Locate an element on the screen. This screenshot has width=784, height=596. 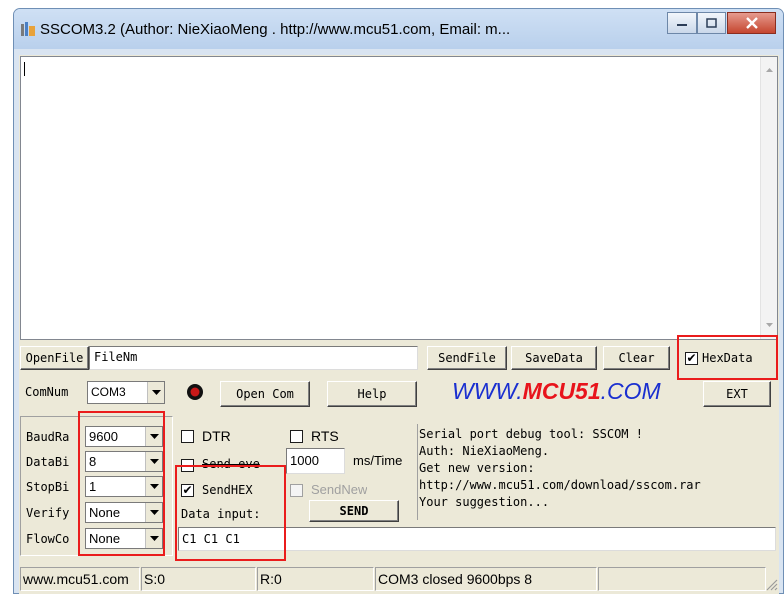
scroll-arrows-icon is located at coordinates (769, 197).